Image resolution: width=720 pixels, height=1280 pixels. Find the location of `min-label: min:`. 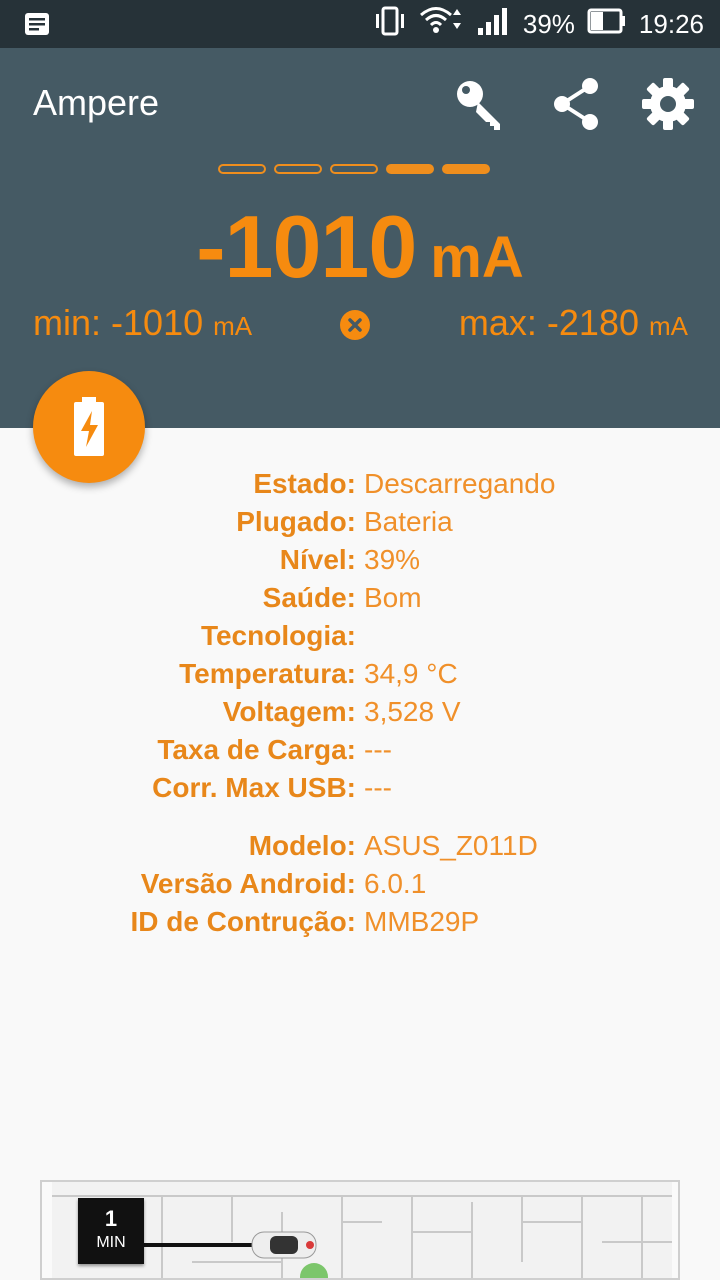

min-label: min: is located at coordinates (67, 322).